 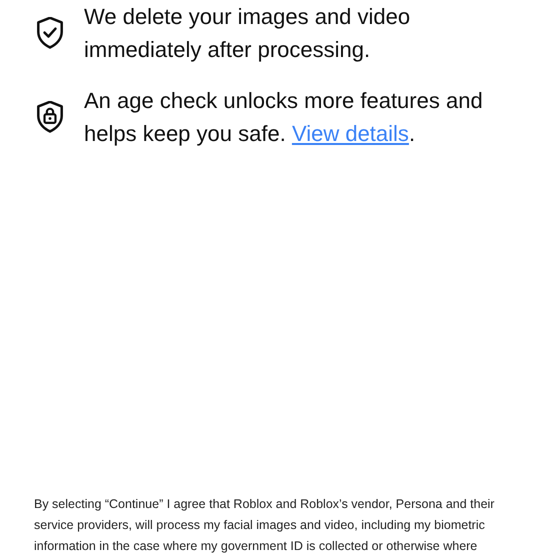 What do you see at coordinates (284, 117) in the screenshot?
I see `feature-text: An age check unlocks more features and helps keep you safe. View details.` at bounding box center [284, 117].